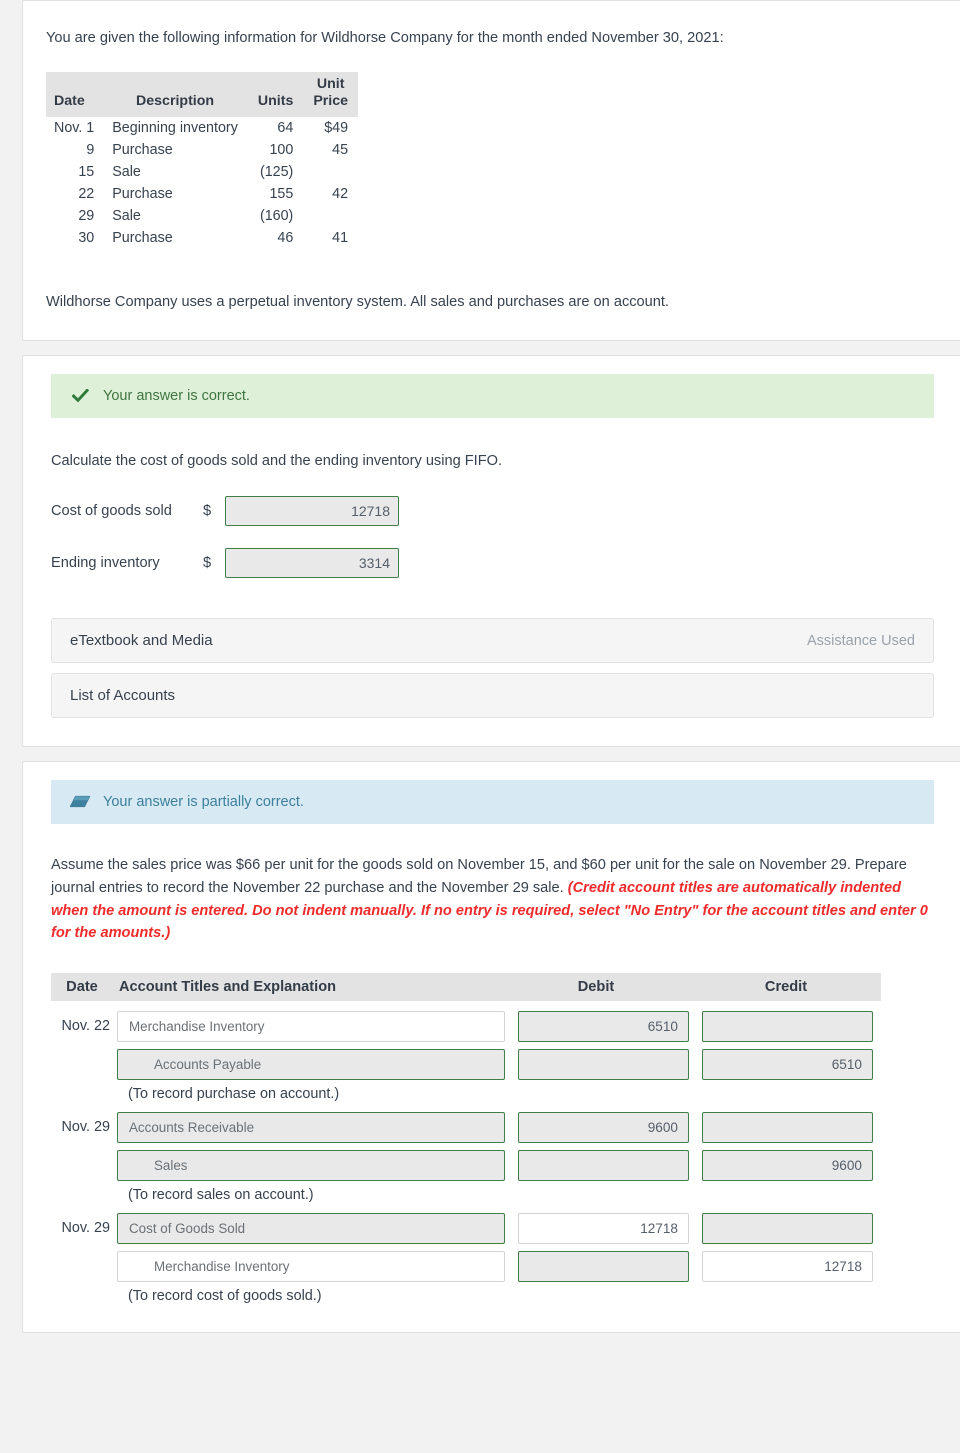 The width and height of the screenshot is (960, 1453). What do you see at coordinates (203, 802) in the screenshot?
I see `partial-banner-text: Your answer is partially correct.` at bounding box center [203, 802].